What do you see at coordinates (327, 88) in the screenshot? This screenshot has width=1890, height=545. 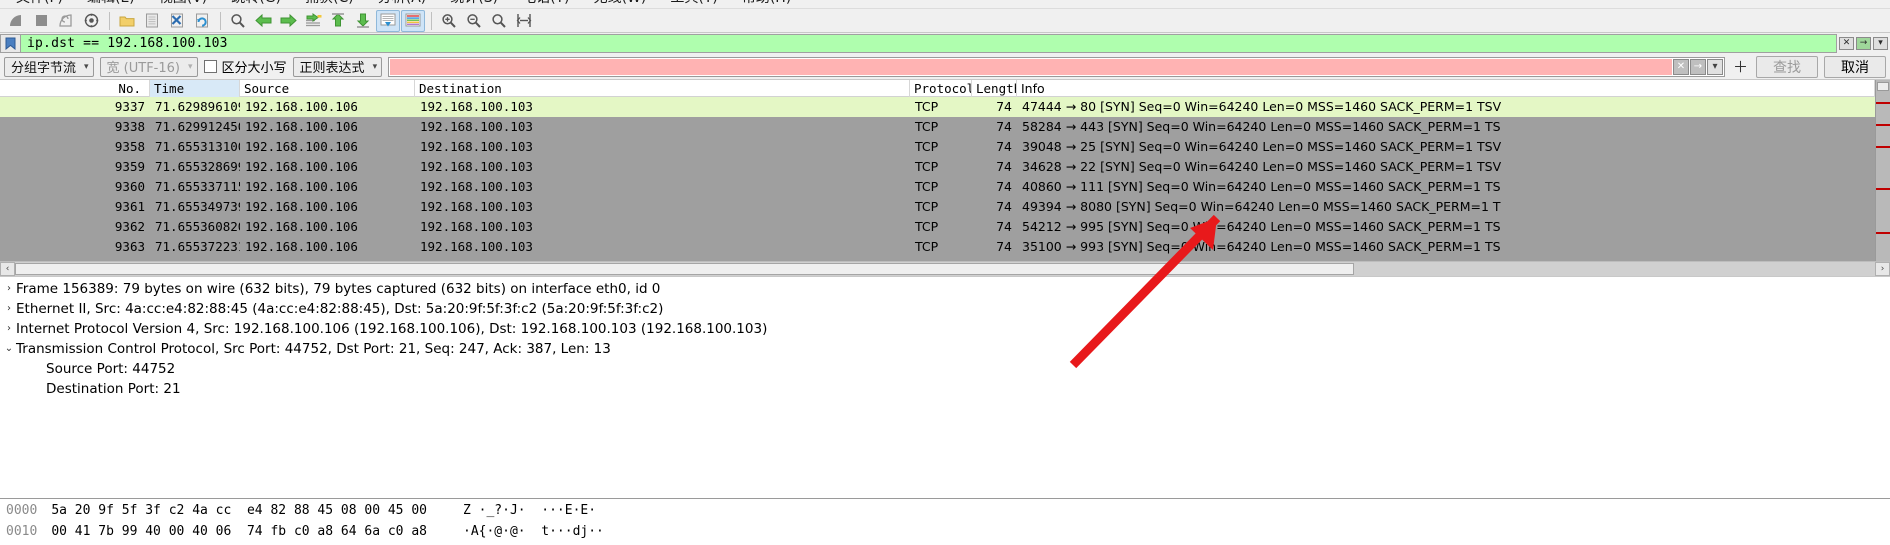 I see `column-header-source: Source` at bounding box center [327, 88].